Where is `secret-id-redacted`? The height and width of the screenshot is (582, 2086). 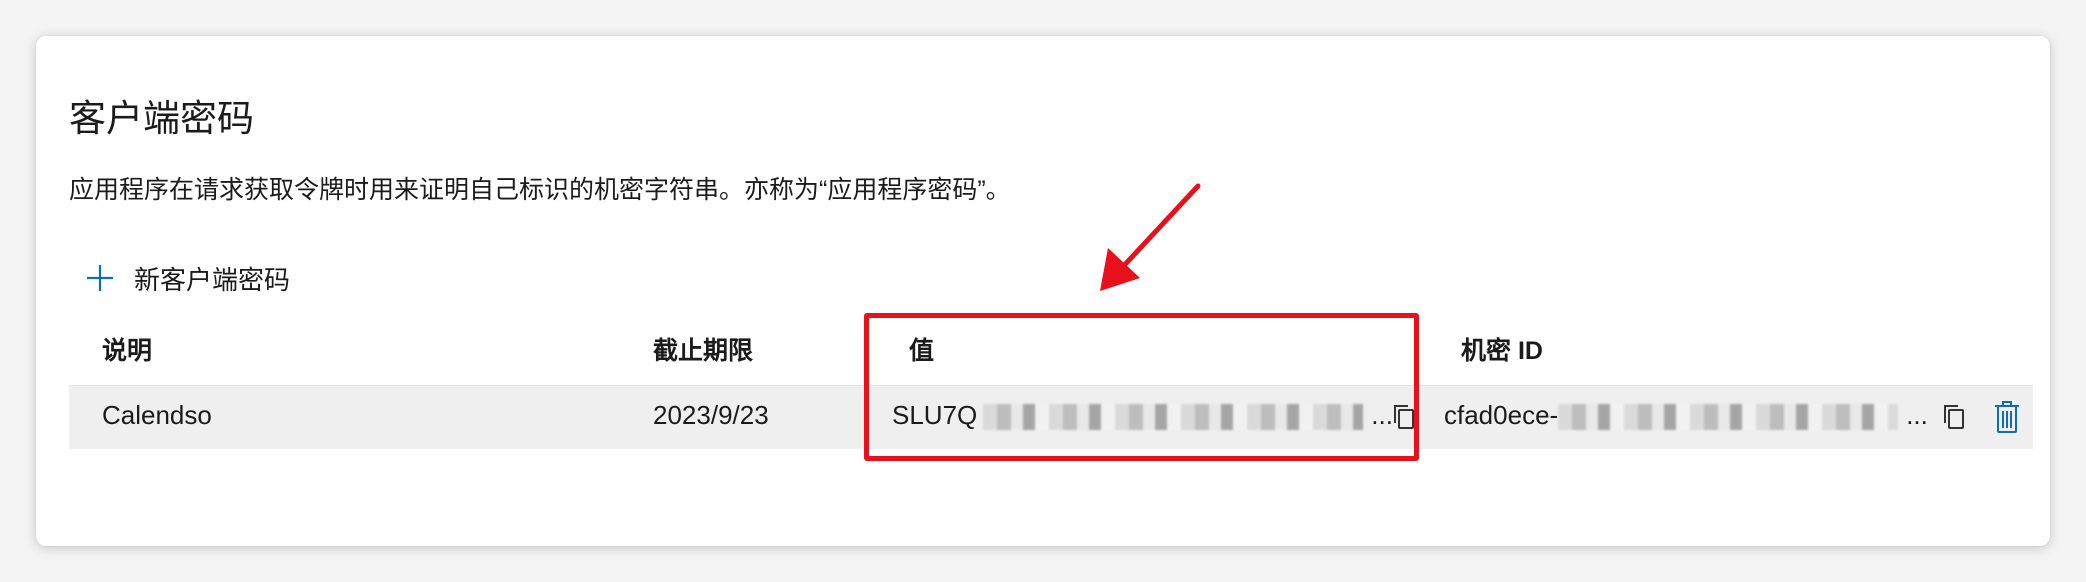 secret-id-redacted is located at coordinates (1728, 417).